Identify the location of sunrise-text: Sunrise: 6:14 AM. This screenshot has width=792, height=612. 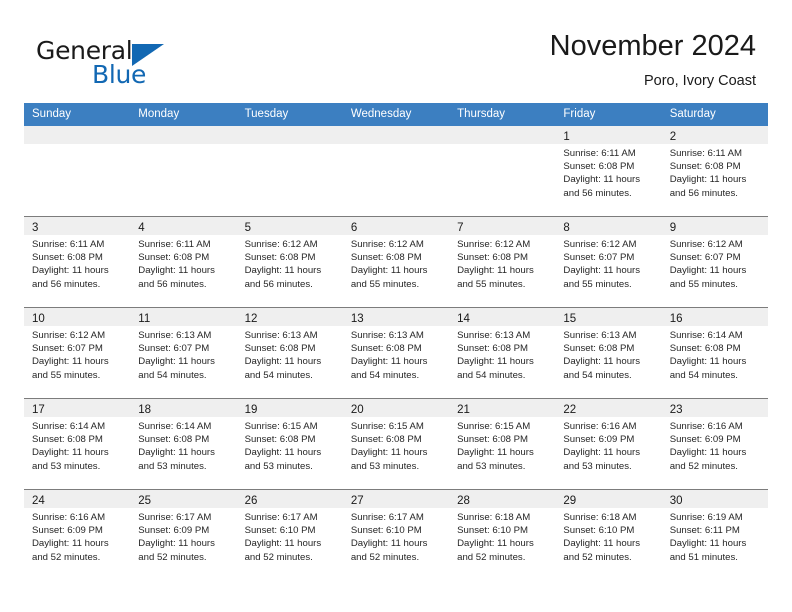
(706, 335).